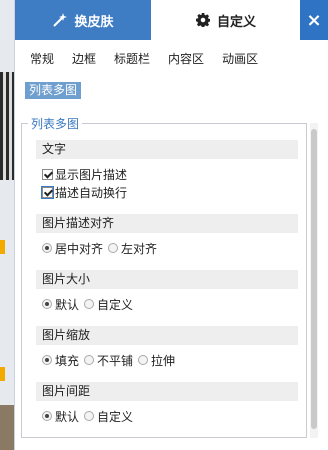  Describe the element at coordinates (240, 58) in the screenshot. I see `subtab-animation: 动画区` at that location.